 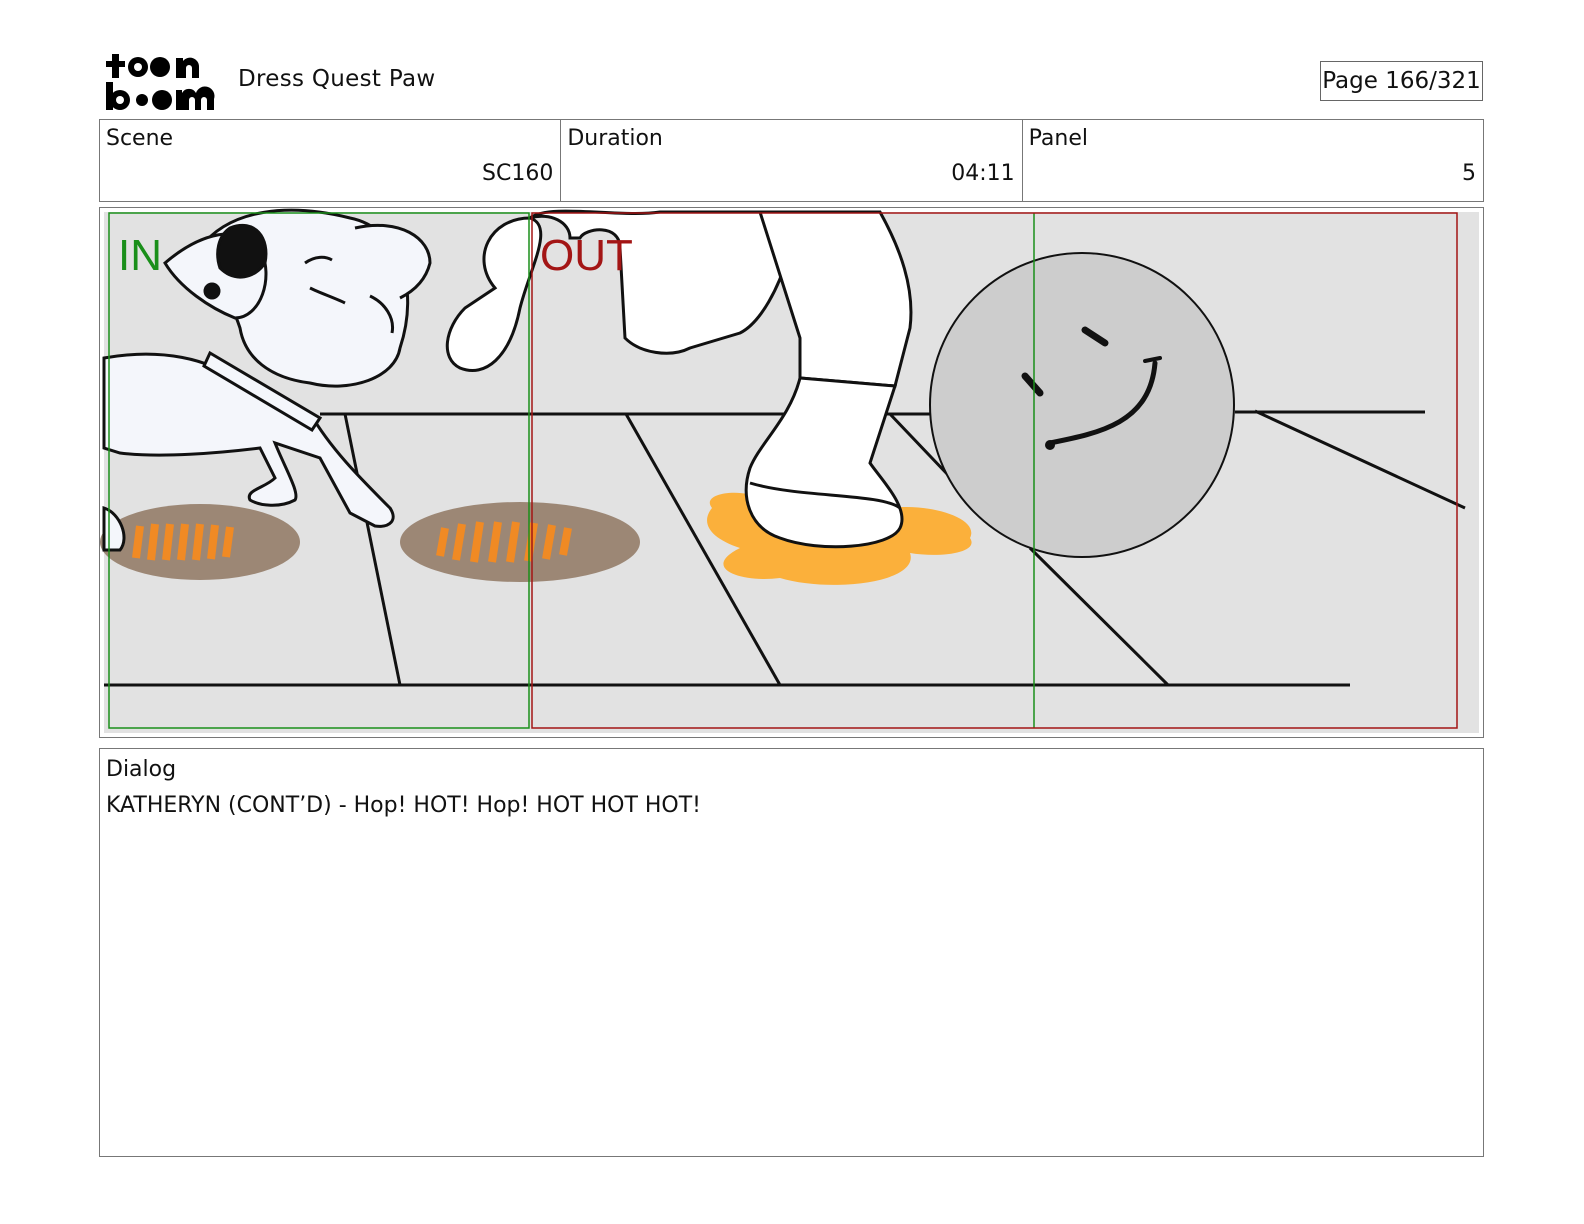 I want to click on panel-info-table: Scene SC160 Duration 04:11 Panel 5, so click(x=791, y=160).